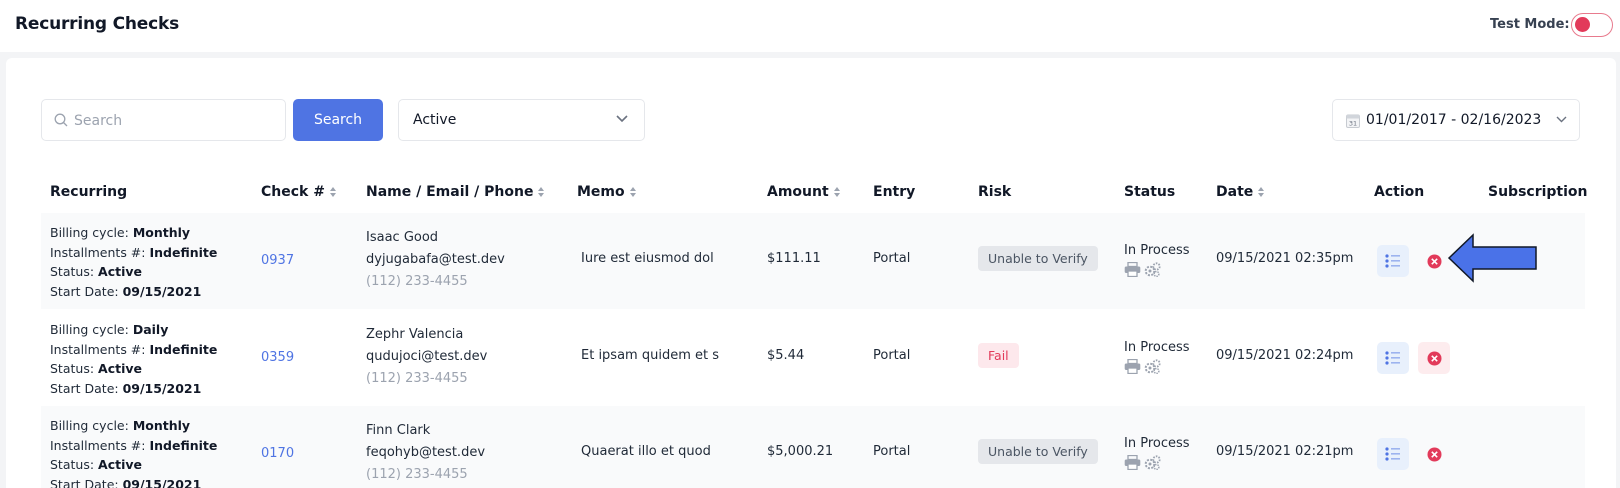 The width and height of the screenshot is (1620, 488). What do you see at coordinates (1240, 192) in the screenshot?
I see `column-header-date: Date` at bounding box center [1240, 192].